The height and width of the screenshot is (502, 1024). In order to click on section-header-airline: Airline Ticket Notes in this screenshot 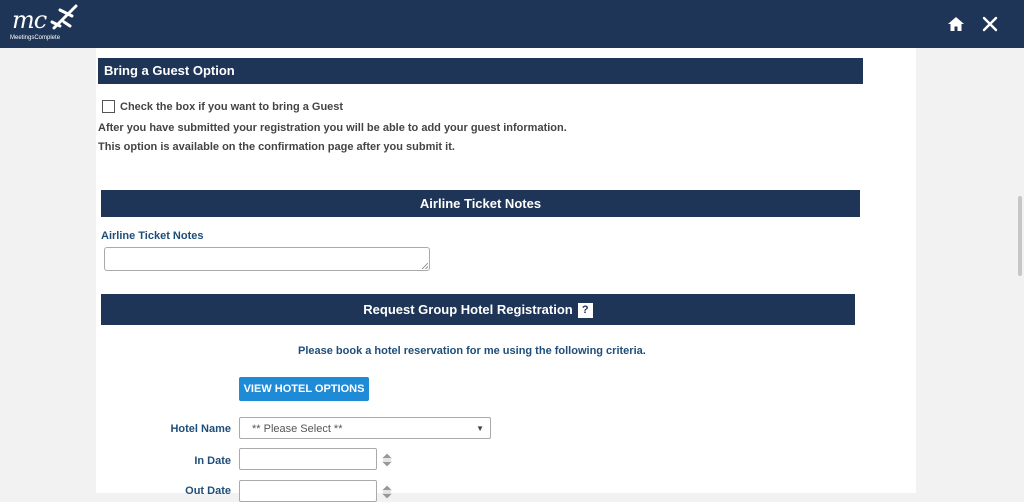, I will do `click(480, 203)`.